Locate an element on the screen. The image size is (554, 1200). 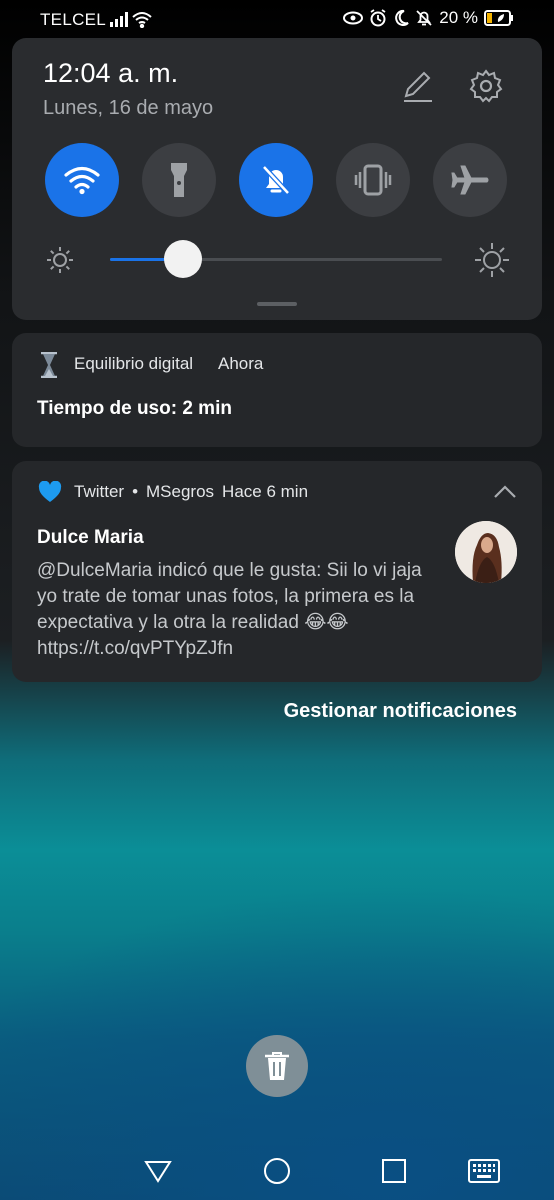
expand-handle is located at coordinates (277, 304).